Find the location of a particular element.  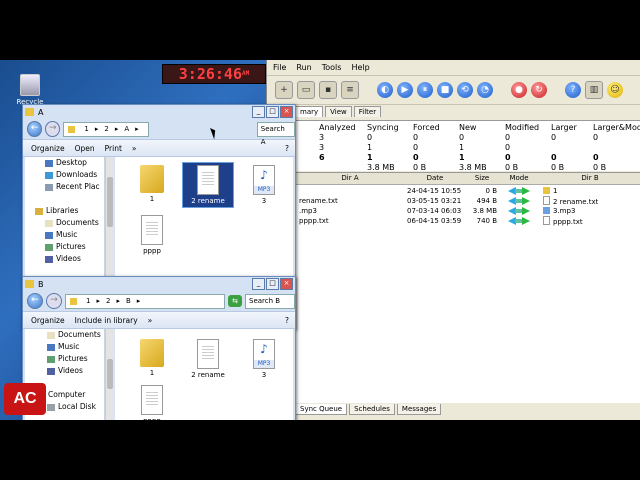

open-icon: ▭ is located at coordinates (306, 90).